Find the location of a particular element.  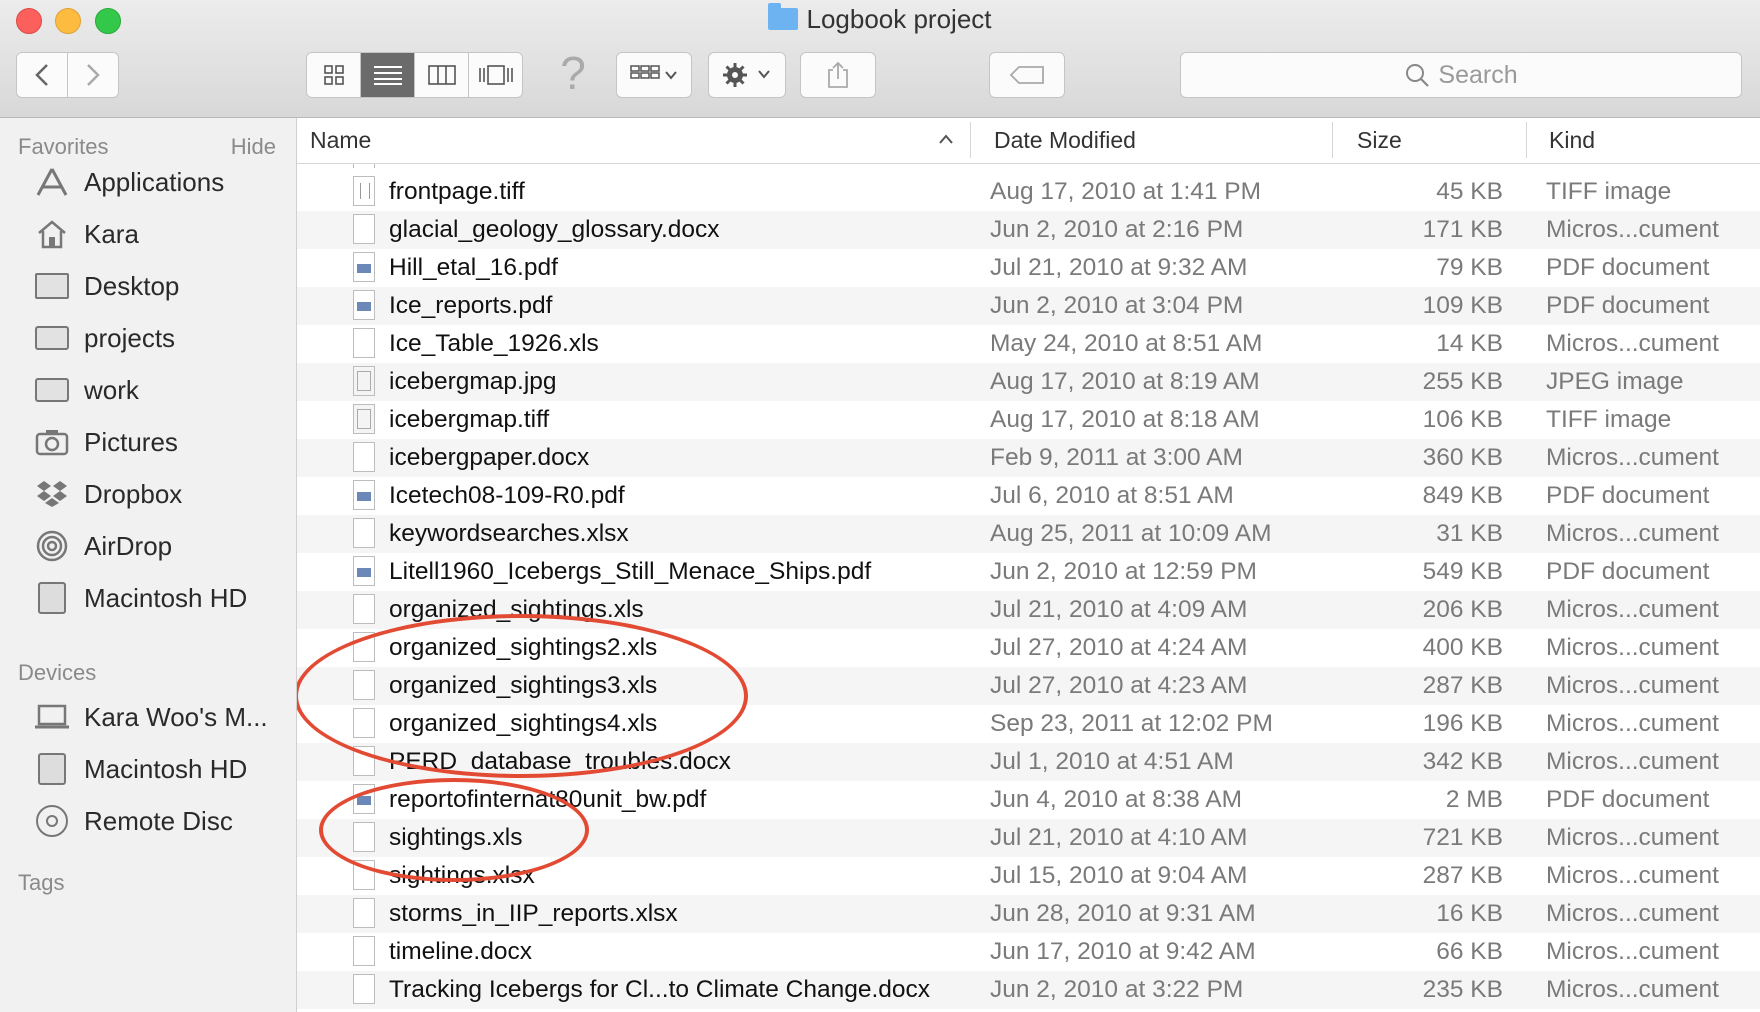

file-size: 106 KB is located at coordinates (1462, 419).